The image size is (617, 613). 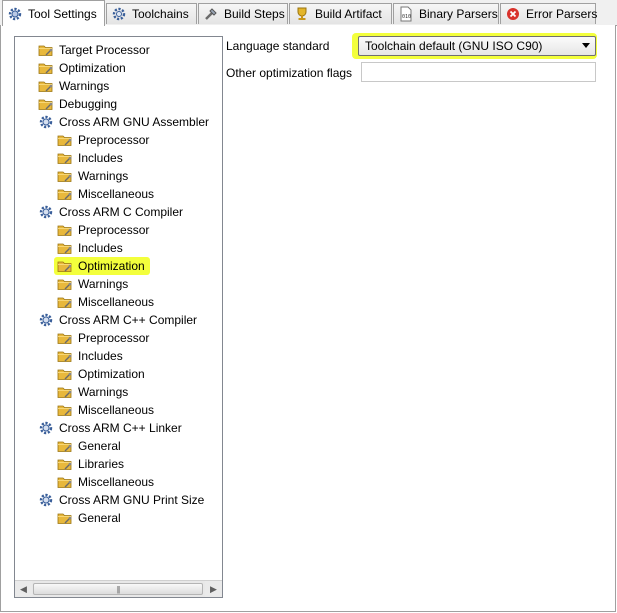 What do you see at coordinates (213, 589) in the screenshot?
I see `scroll-right-button: ▶` at bounding box center [213, 589].